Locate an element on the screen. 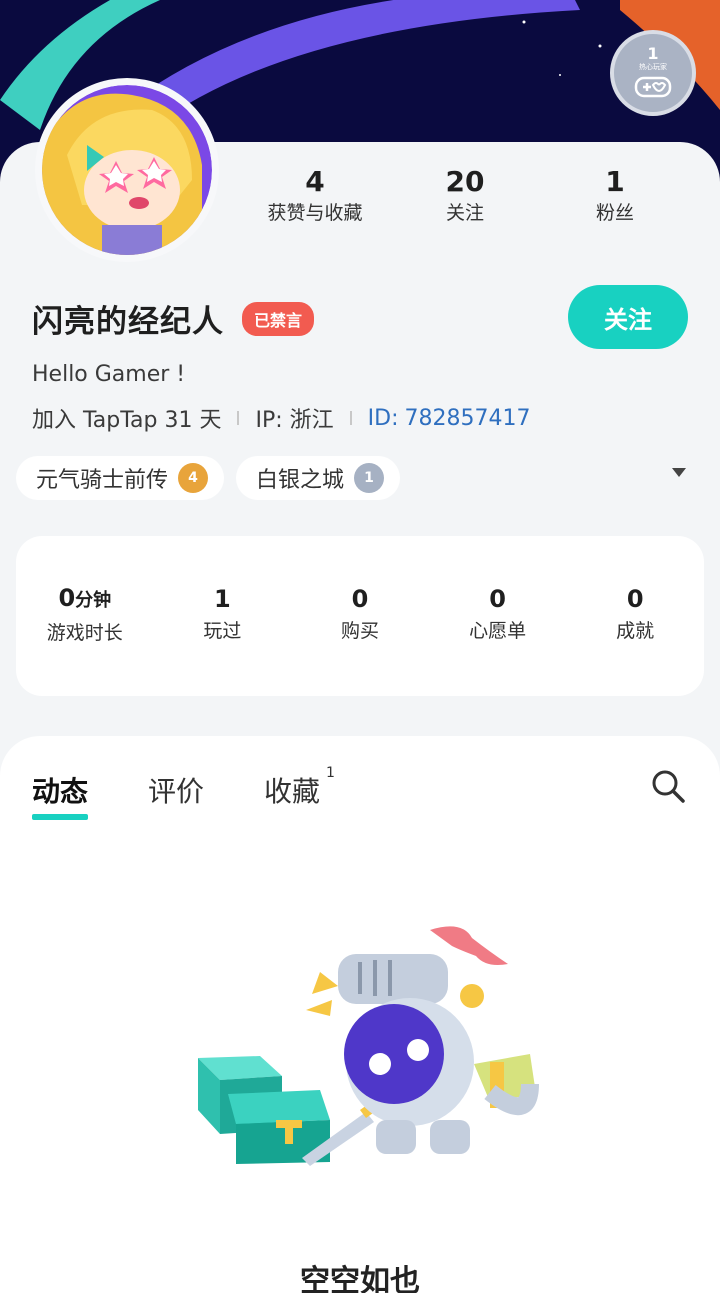  tab-reviews: 评价 is located at coordinates (176, 795).